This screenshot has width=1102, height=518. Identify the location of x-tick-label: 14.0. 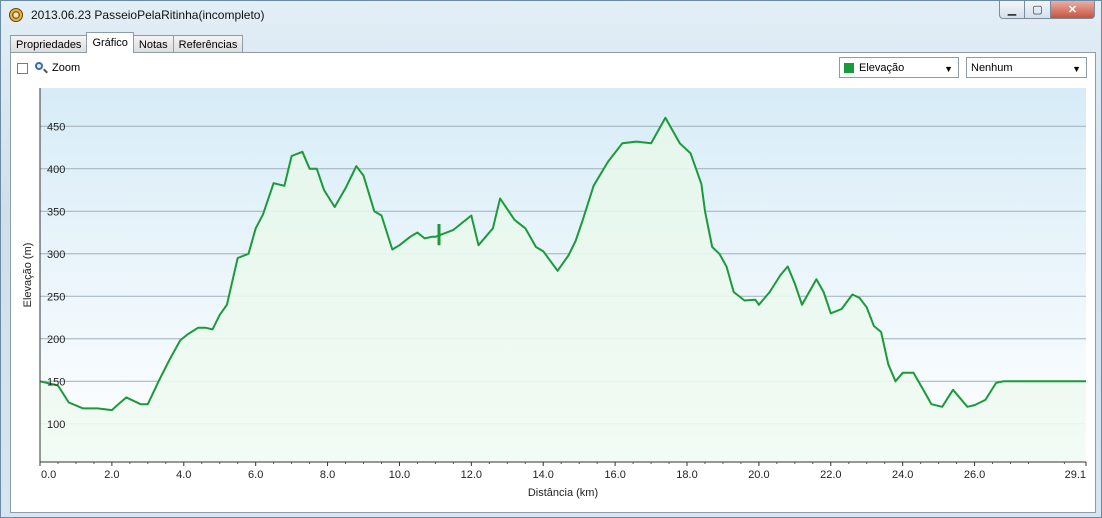
(543, 475).